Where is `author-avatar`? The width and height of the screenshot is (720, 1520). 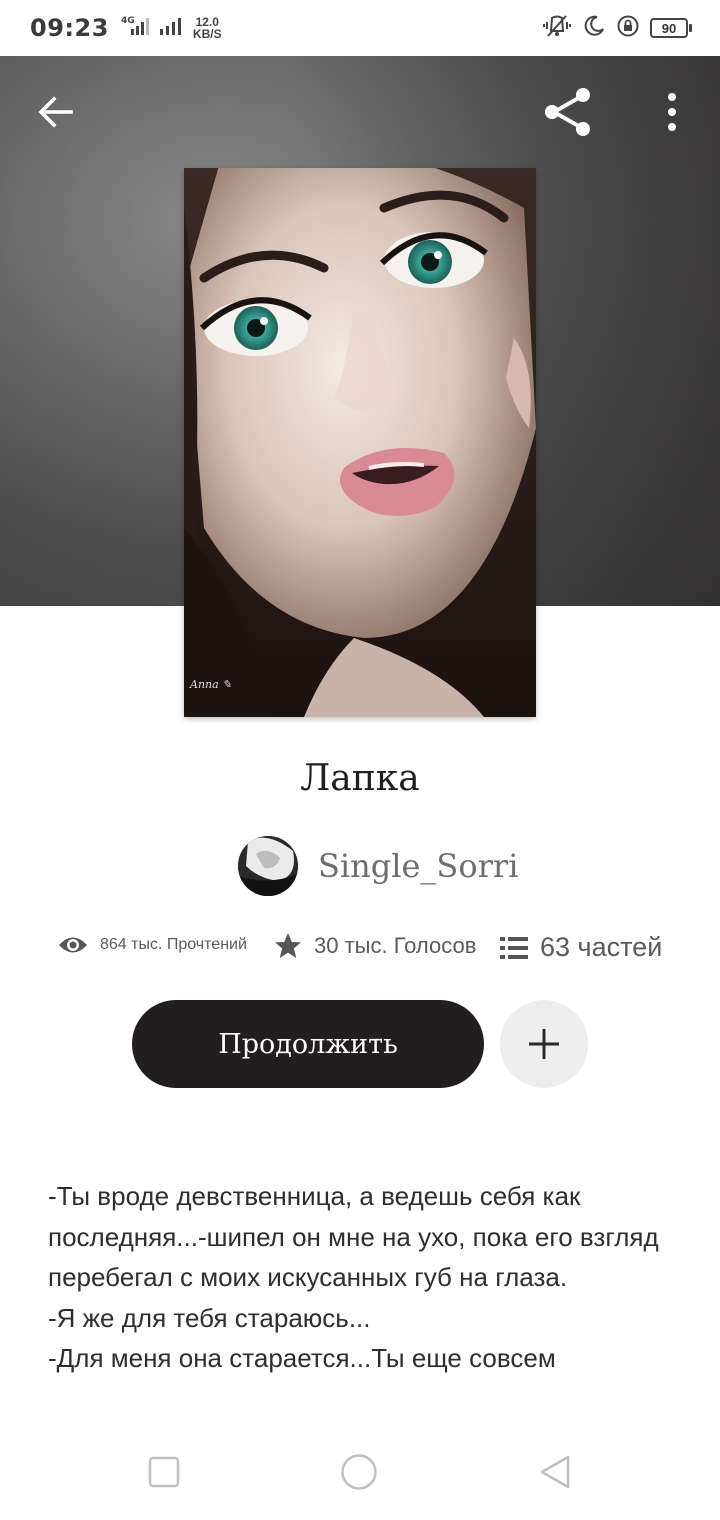 author-avatar is located at coordinates (268, 866).